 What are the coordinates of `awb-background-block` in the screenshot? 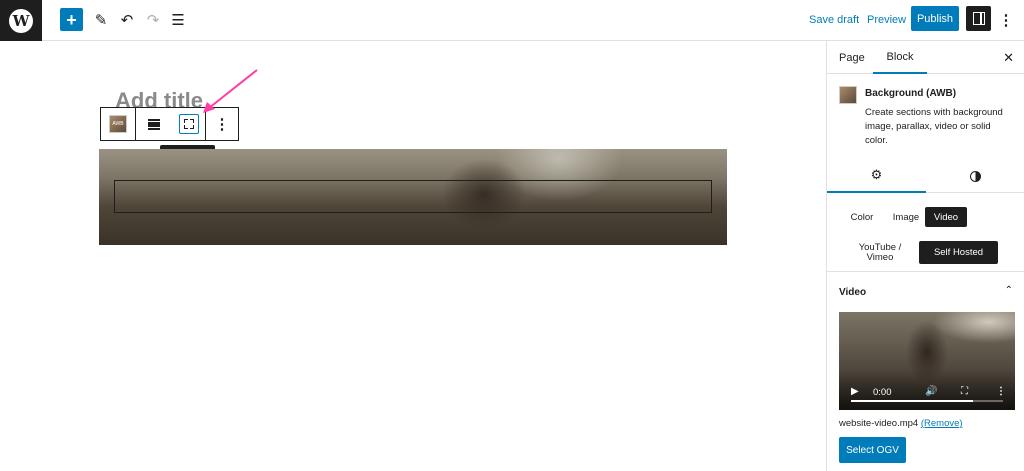 It's located at (413, 197).